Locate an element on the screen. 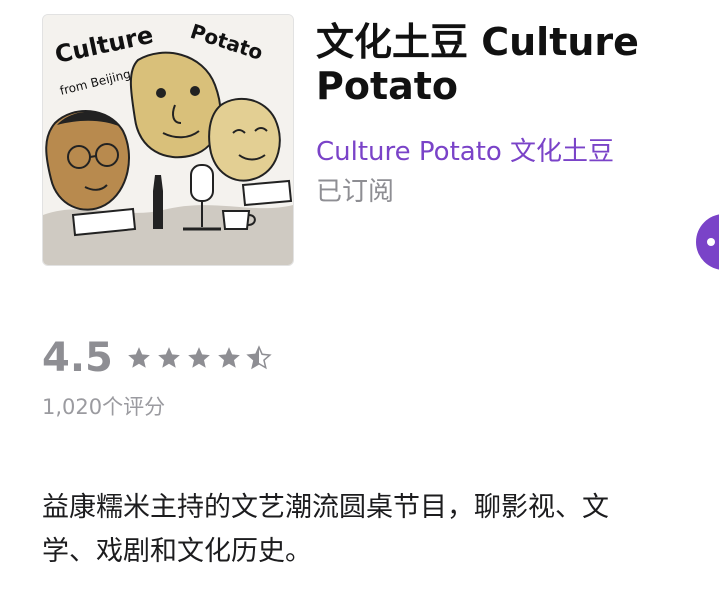 This screenshot has height=612, width=719. star-half-icon is located at coordinates (259, 357).